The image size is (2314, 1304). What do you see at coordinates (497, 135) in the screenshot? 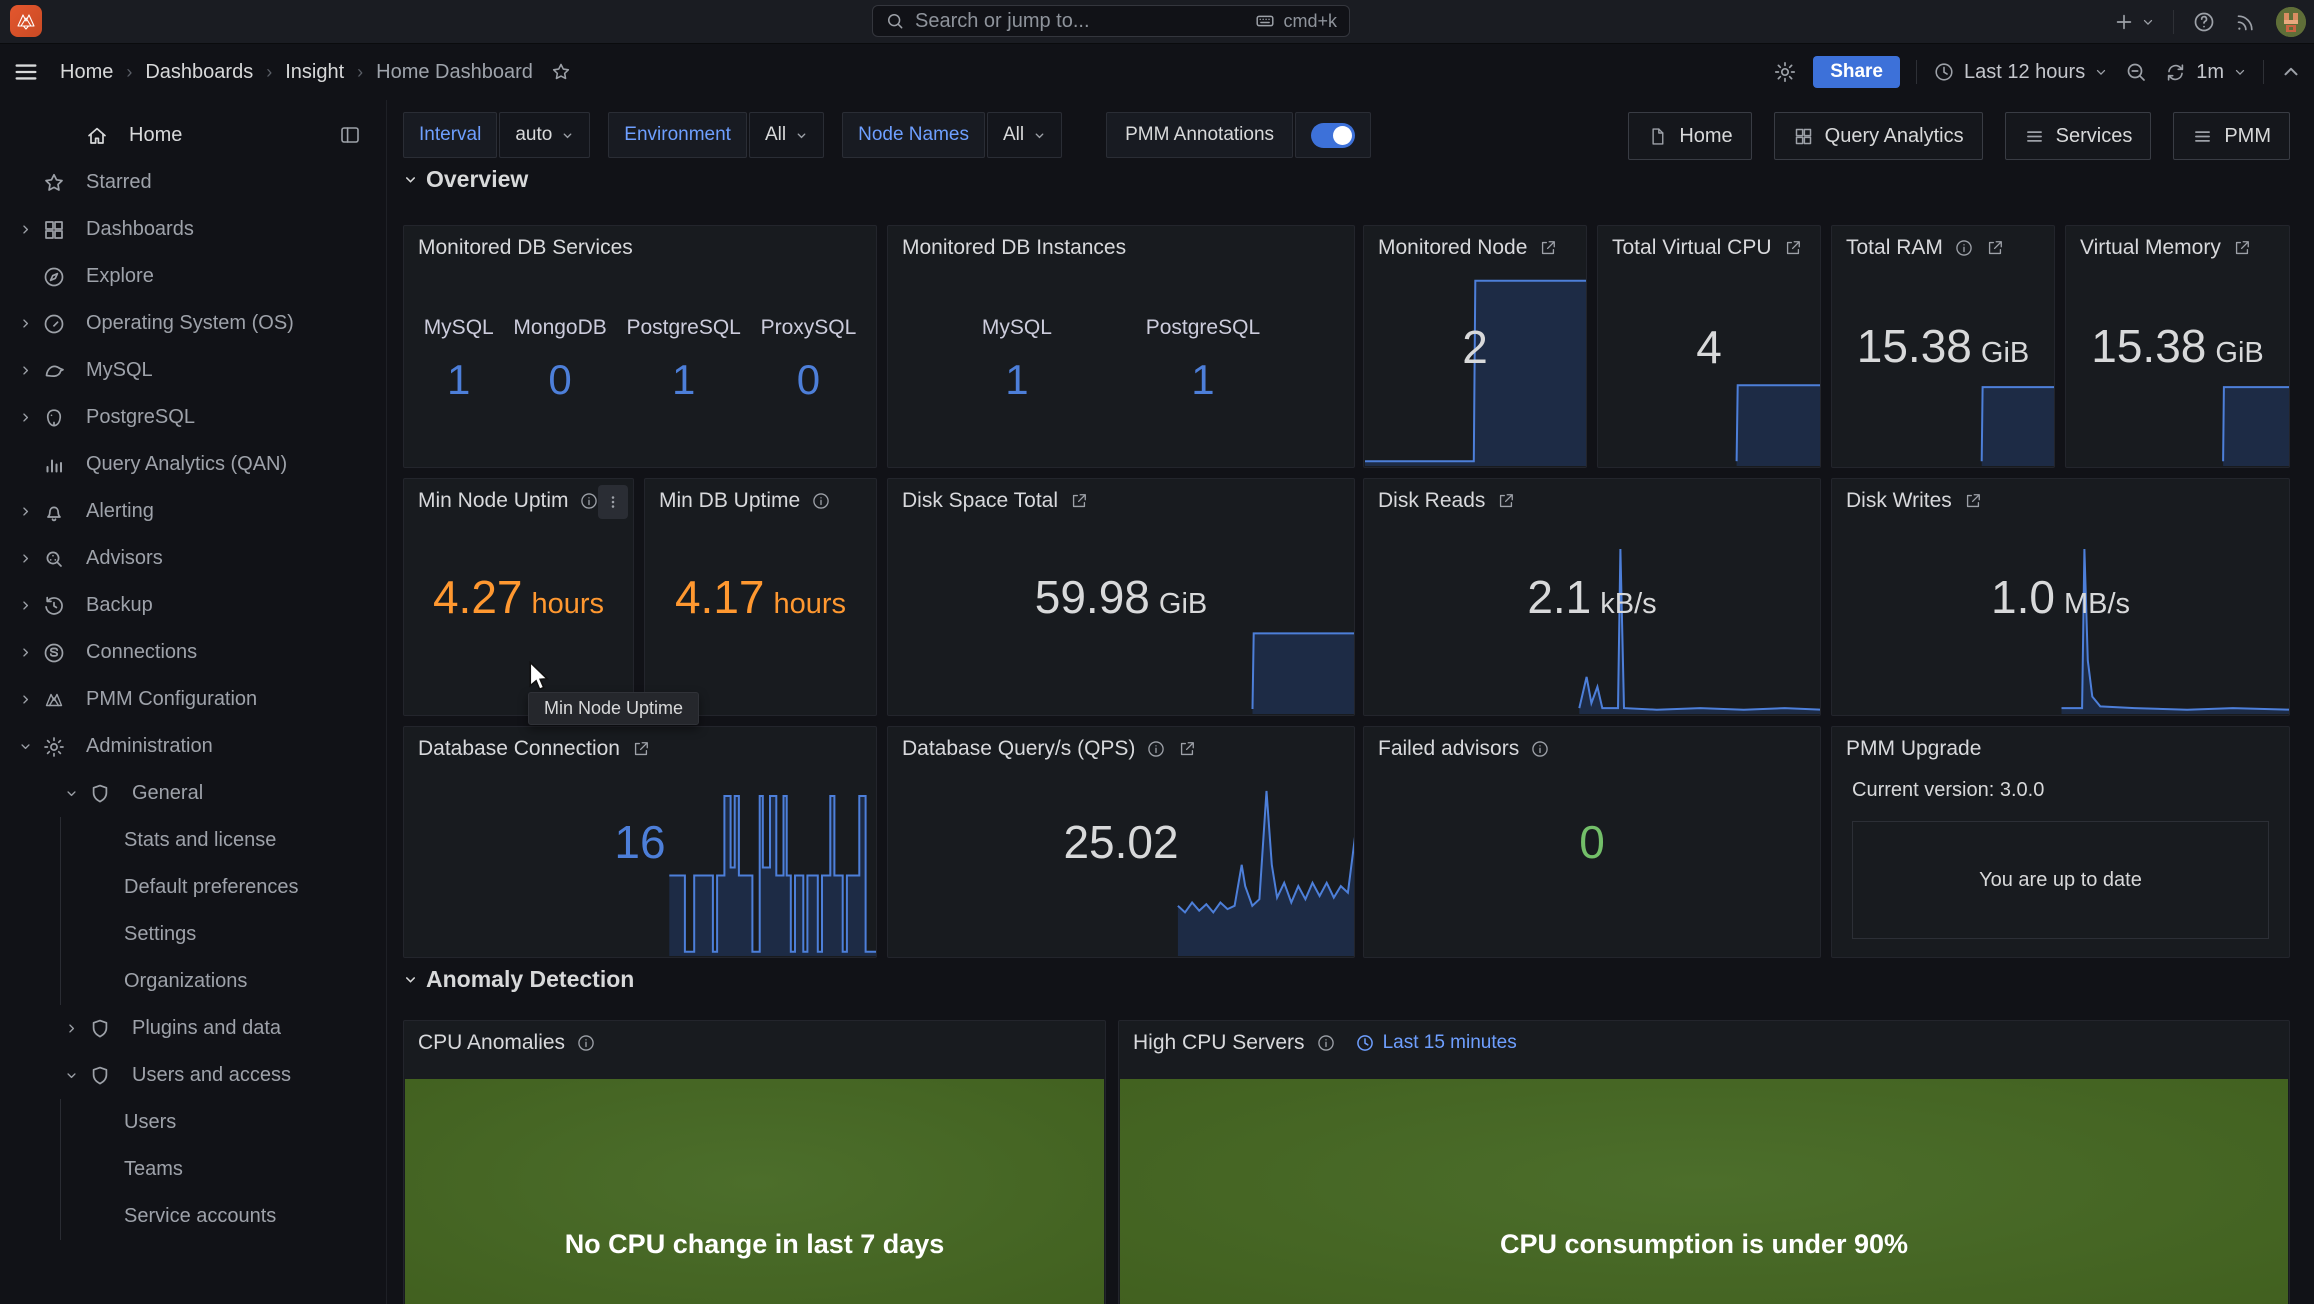
I see `interval-variable: Interval auto` at bounding box center [497, 135].